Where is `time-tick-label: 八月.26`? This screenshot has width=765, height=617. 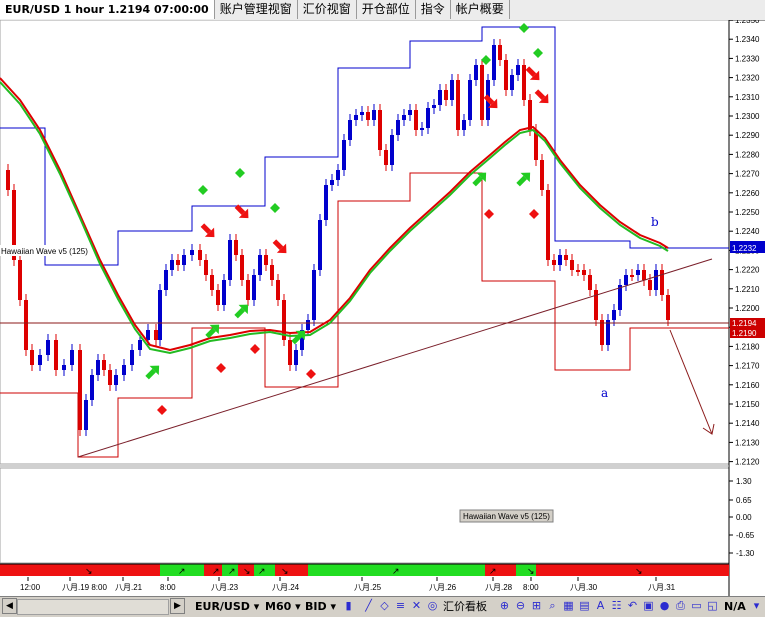 time-tick-label: 八月.26 is located at coordinates (443, 587).